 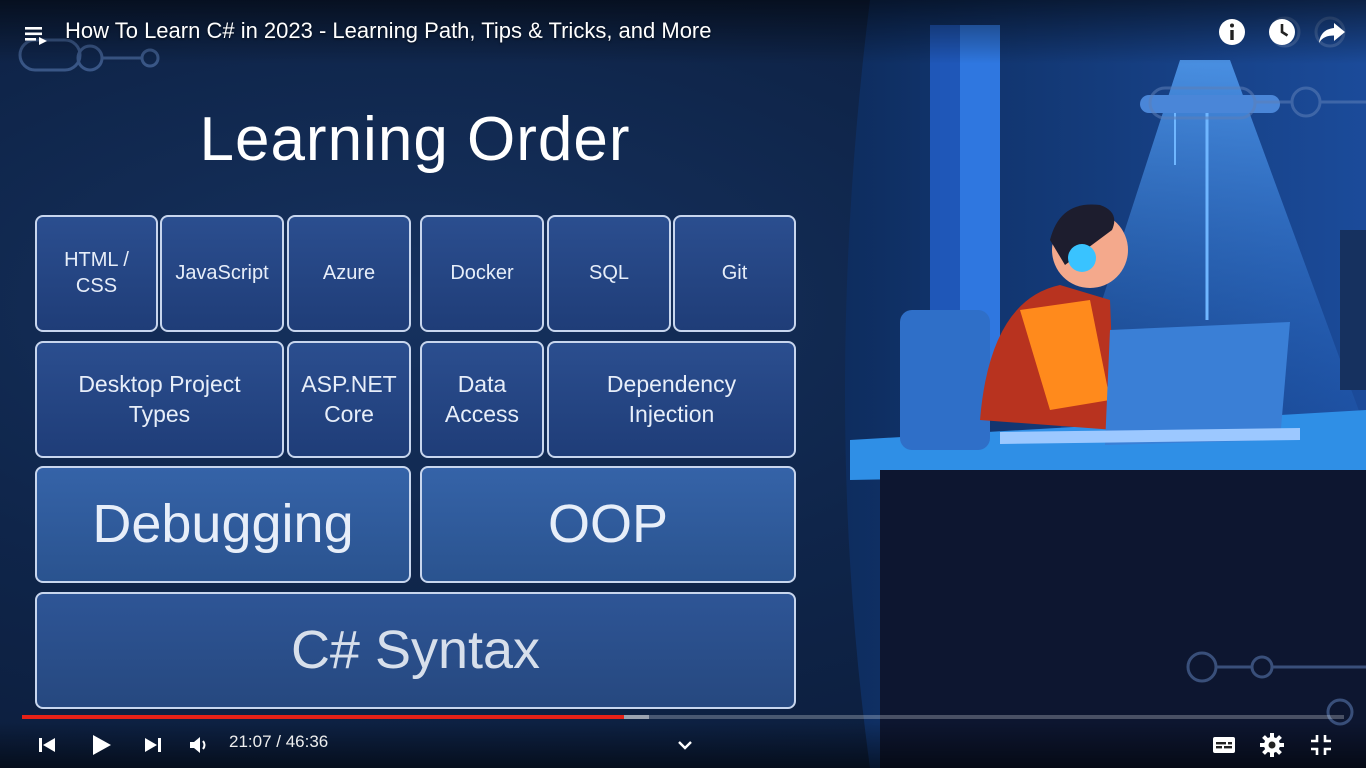 What do you see at coordinates (1332, 32) in the screenshot?
I see `share-arrow-icon` at bounding box center [1332, 32].